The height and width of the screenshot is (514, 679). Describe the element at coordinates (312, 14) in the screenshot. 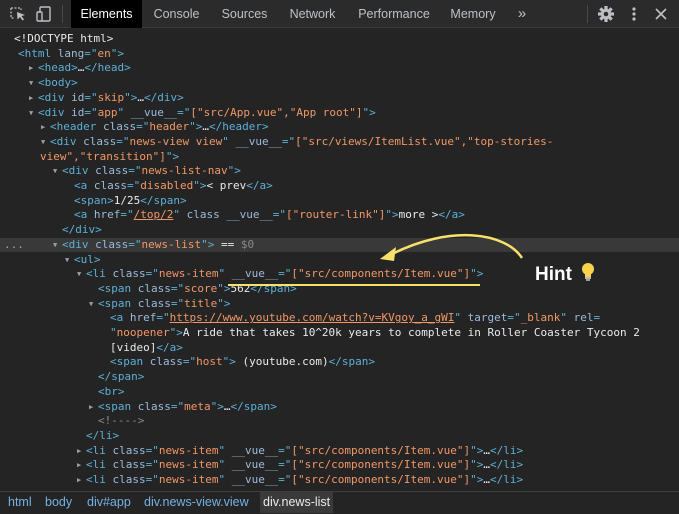

I see `tab-network: Network` at that location.